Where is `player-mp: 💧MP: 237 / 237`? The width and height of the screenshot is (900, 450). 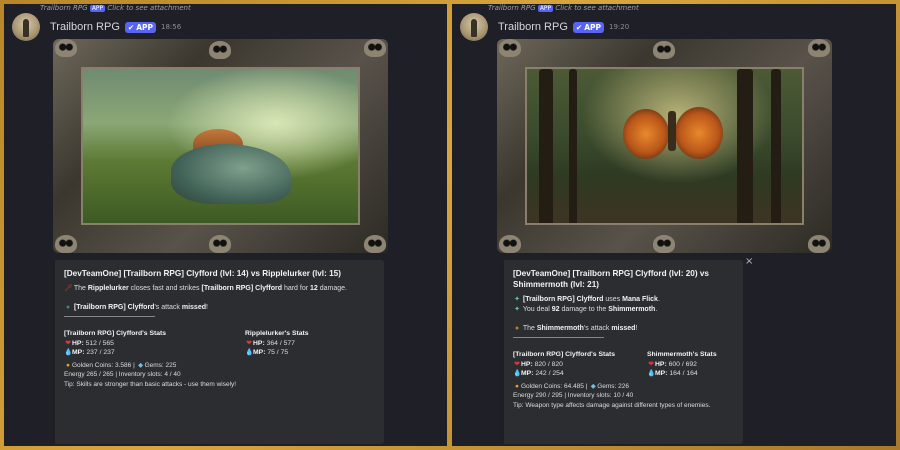 player-mp: 💧MP: 237 / 237 is located at coordinates (154, 353).